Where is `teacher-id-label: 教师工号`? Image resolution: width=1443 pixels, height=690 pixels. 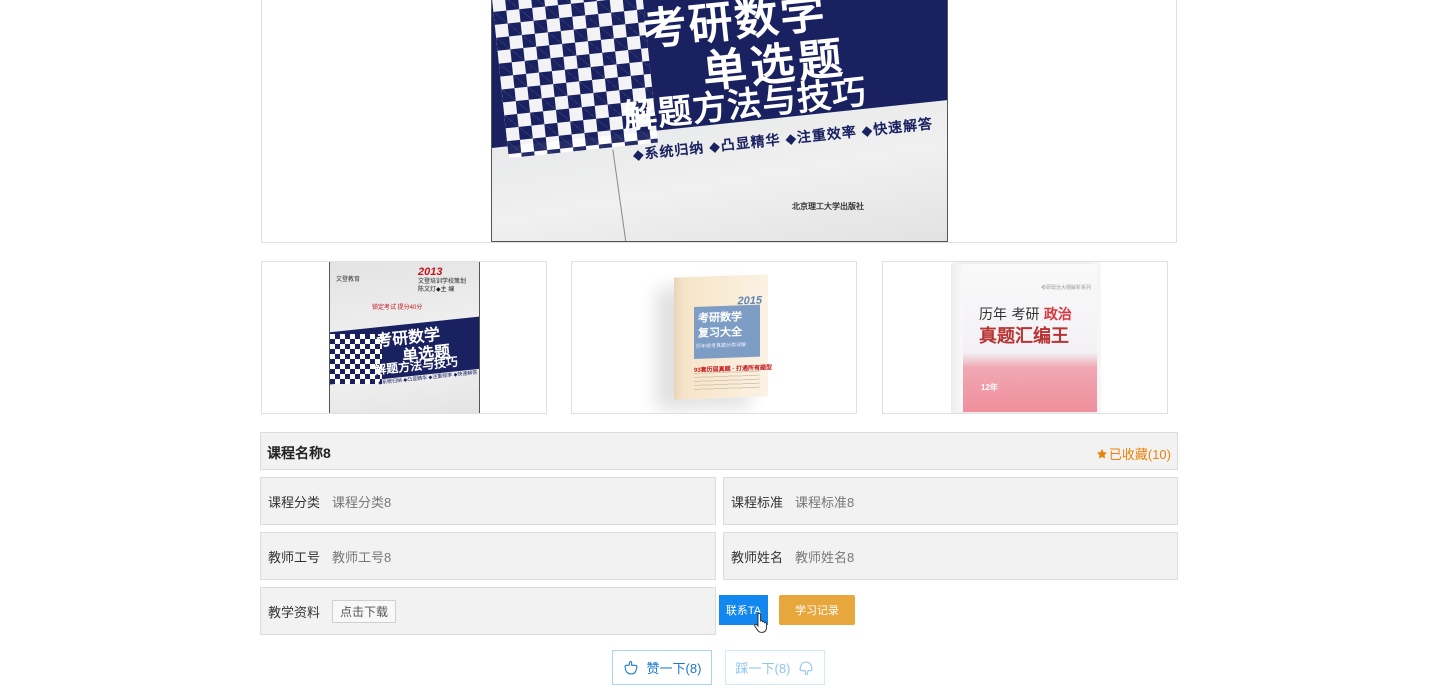 teacher-id-label: 教师工号 is located at coordinates (294, 557).